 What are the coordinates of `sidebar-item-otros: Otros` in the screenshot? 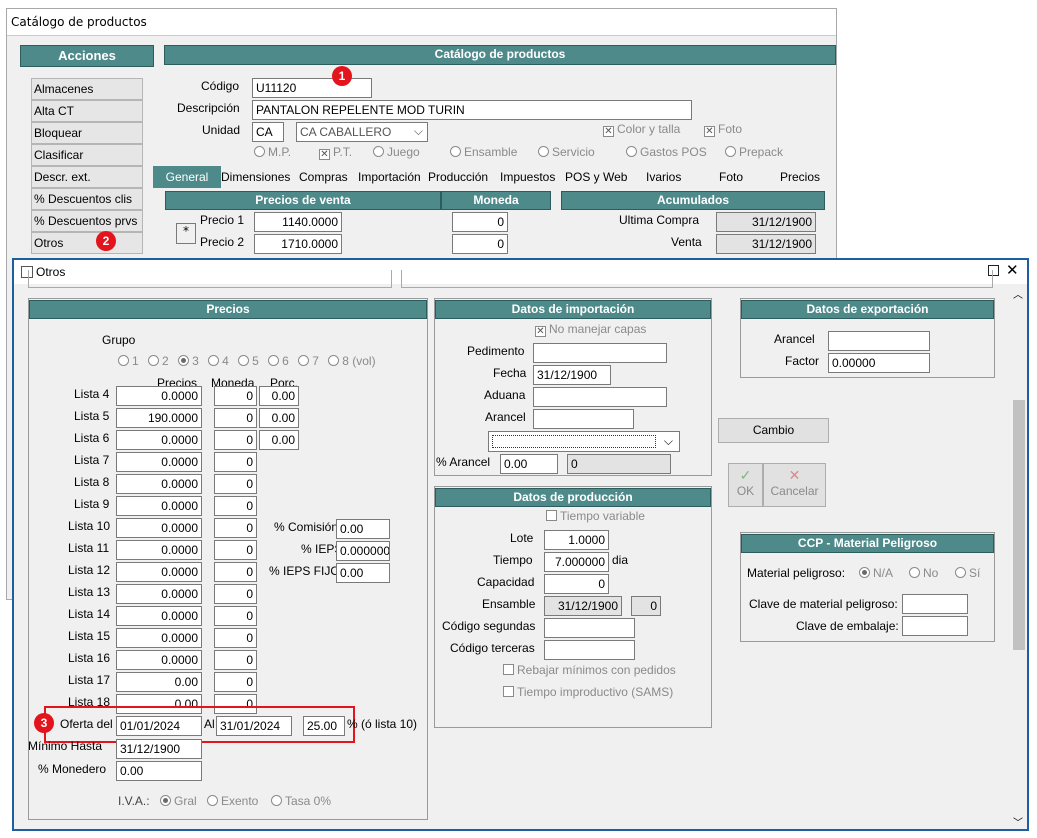 It's located at (87, 243).